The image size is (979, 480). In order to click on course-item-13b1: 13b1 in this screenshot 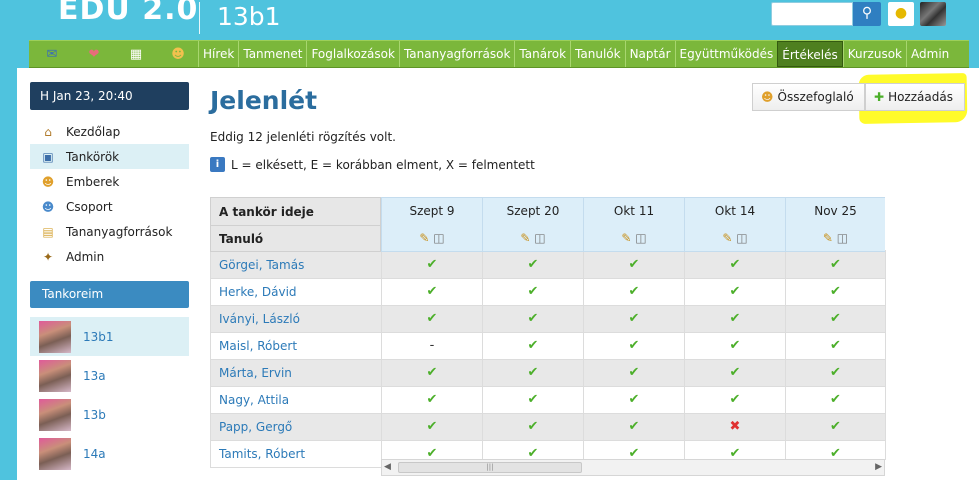, I will do `click(109, 336)`.